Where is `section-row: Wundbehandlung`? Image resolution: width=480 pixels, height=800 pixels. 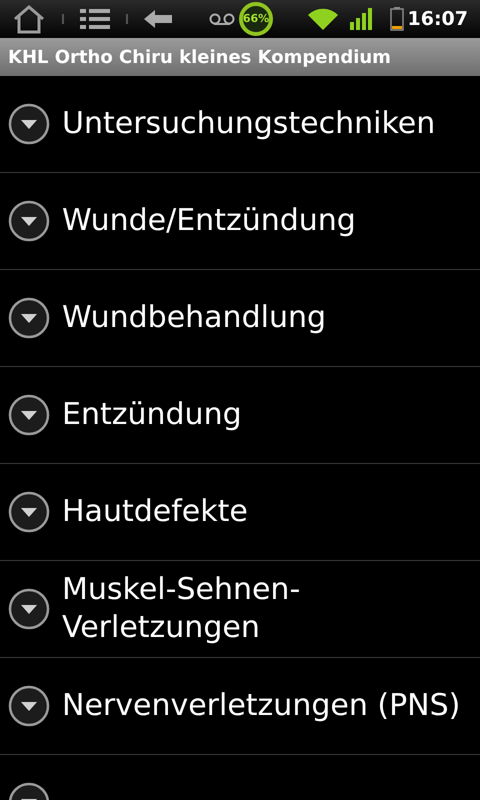
section-row: Wundbehandlung is located at coordinates (240, 318).